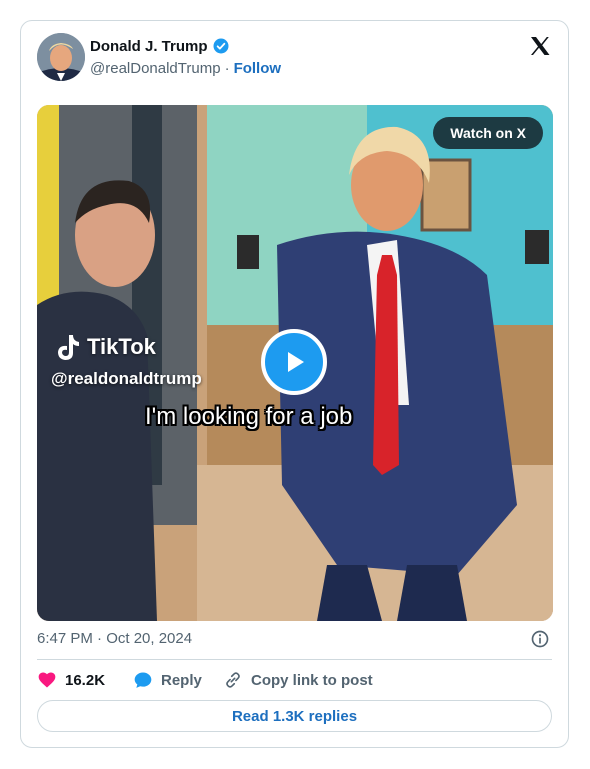 This screenshot has height=769, width=590. I want to click on verified-badge-icon, so click(221, 46).